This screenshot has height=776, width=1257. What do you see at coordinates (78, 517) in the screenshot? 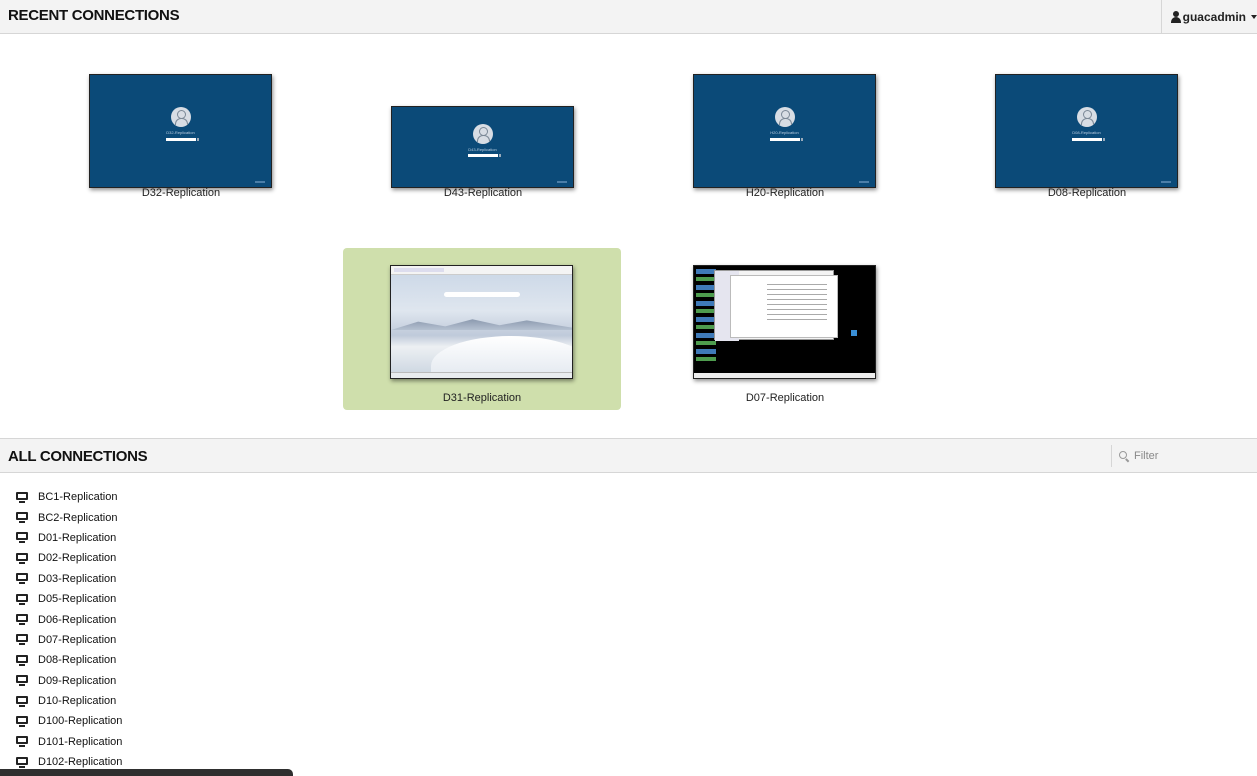
I see `connection-name: BC2-Replication` at bounding box center [78, 517].